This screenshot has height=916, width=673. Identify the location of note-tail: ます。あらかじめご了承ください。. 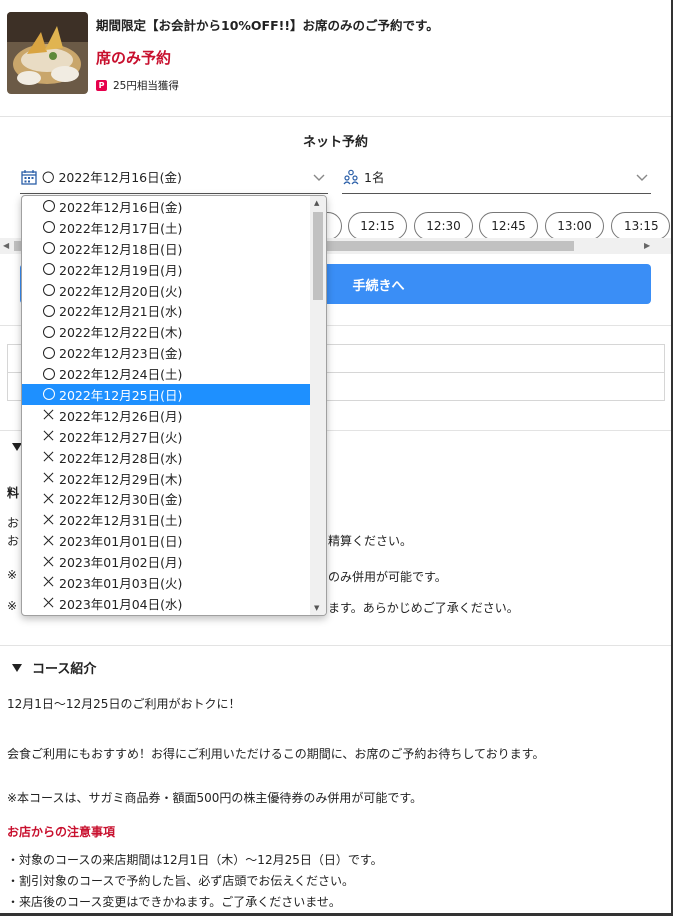
(423, 608).